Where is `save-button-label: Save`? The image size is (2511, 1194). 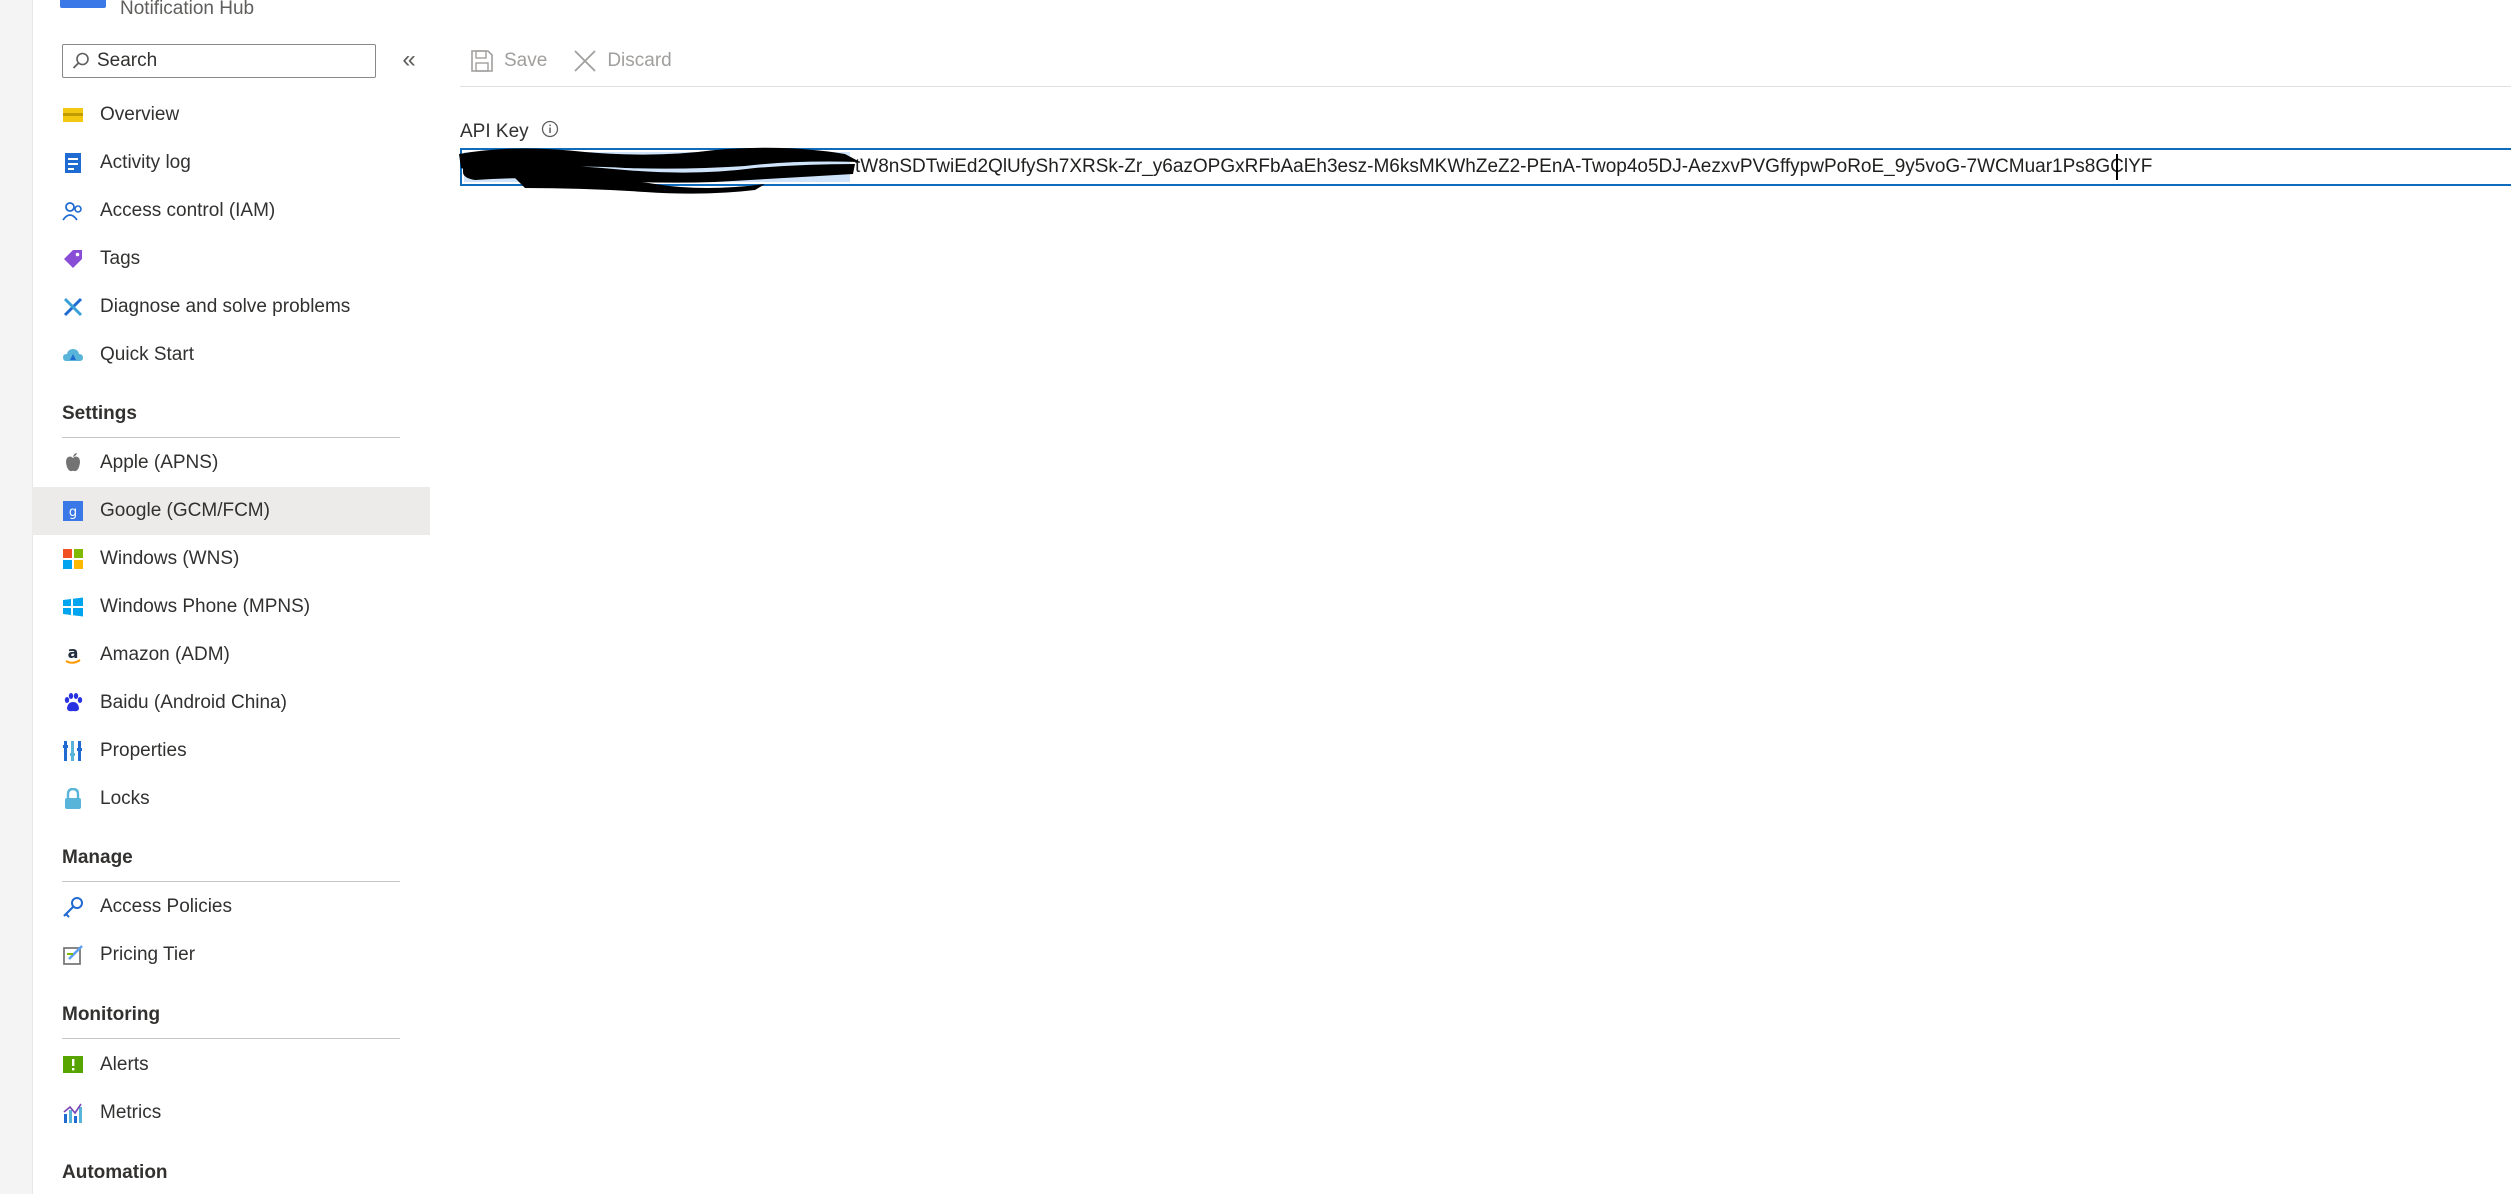 save-button-label: Save is located at coordinates (526, 60).